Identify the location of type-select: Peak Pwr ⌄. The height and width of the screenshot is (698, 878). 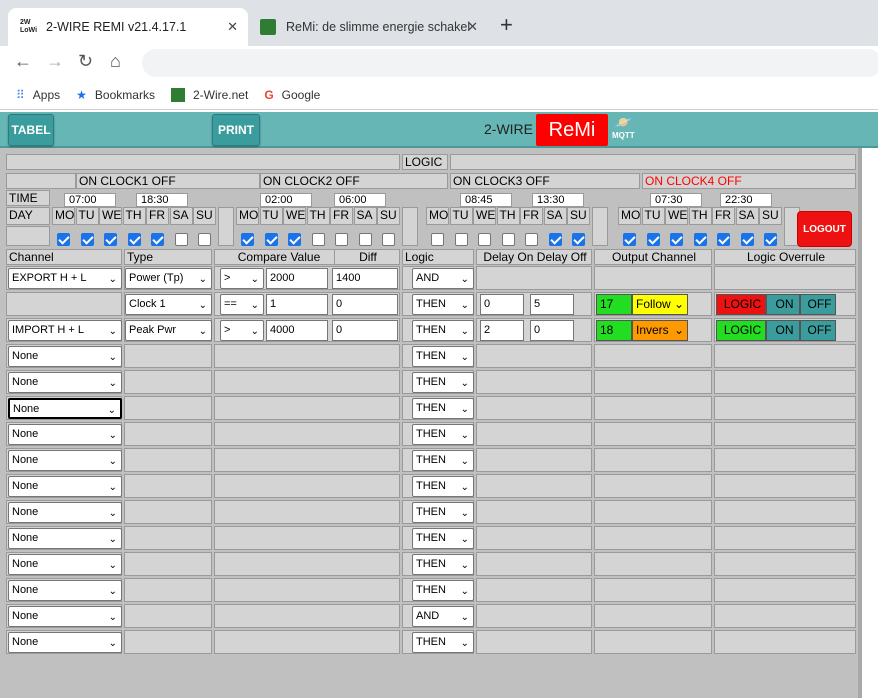
(168, 330).